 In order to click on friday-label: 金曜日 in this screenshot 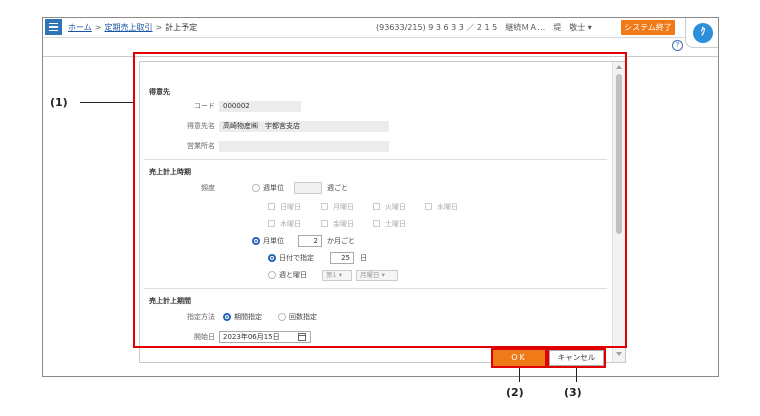, I will do `click(343, 224)`.